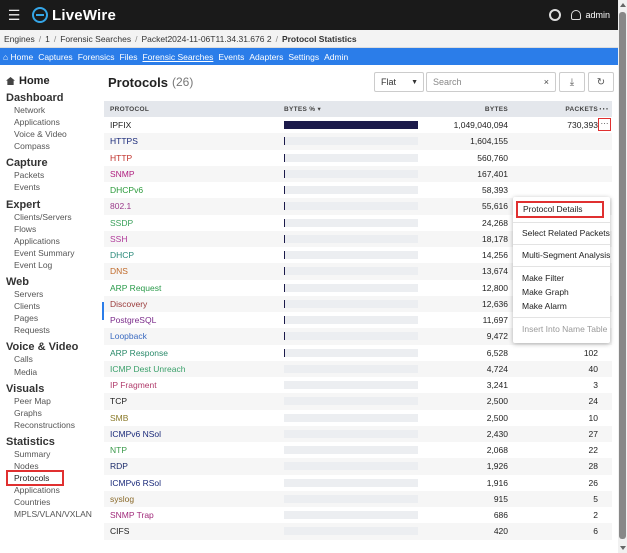  What do you see at coordinates (358, 433) in the screenshot?
I see `table-row: ICMPv6 NSol 2,430 27` at bounding box center [358, 433].